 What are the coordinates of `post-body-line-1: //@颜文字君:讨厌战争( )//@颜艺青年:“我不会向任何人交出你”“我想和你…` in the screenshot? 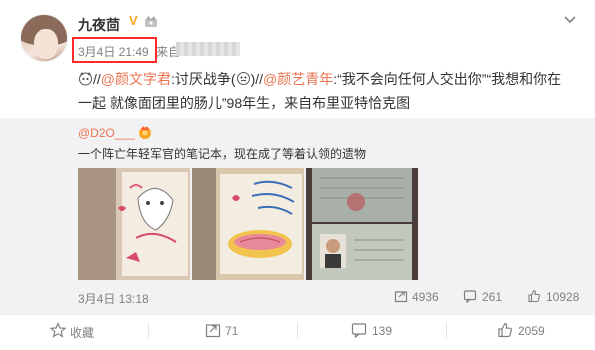 It's located at (330, 79).